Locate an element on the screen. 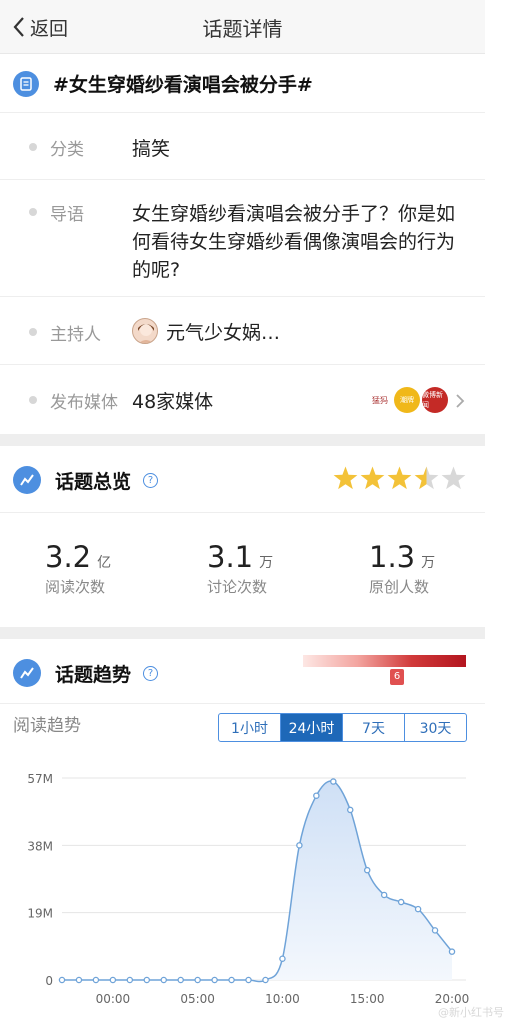  media-logo-3: 微博新闻 is located at coordinates (435, 400).